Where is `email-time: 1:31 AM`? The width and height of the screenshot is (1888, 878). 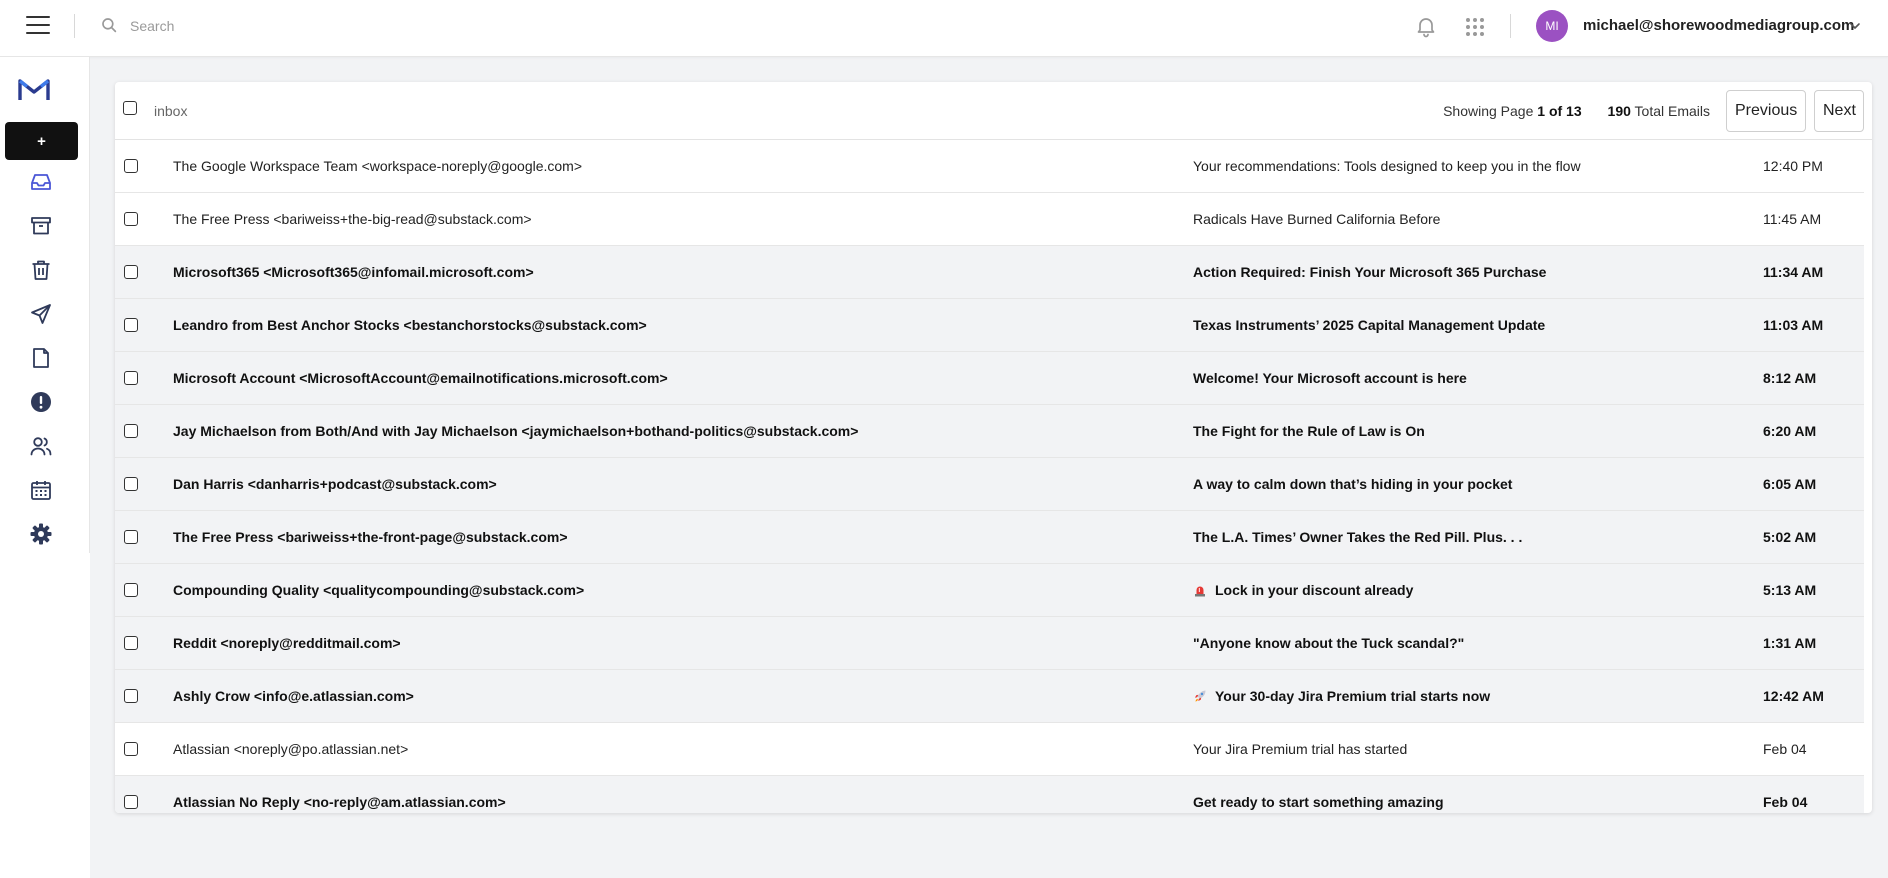 email-time: 1:31 AM is located at coordinates (1790, 643).